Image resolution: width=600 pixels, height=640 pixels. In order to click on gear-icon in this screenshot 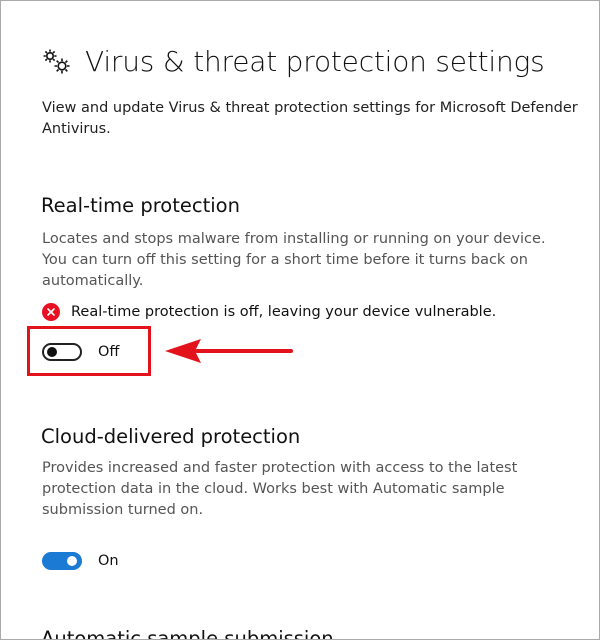, I will do `click(56, 61)`.